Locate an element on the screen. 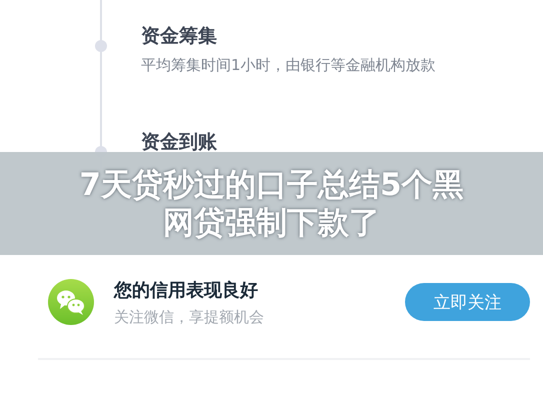  step-title: 资金到账 is located at coordinates (179, 142).